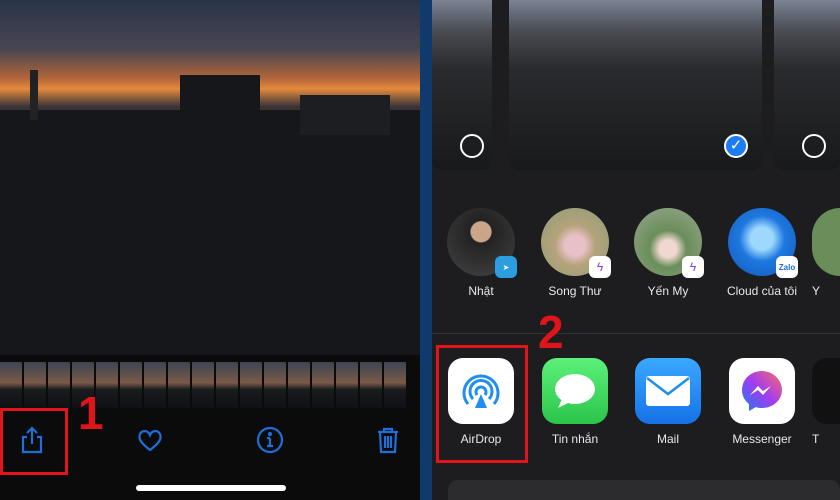 Image resolution: width=840 pixels, height=500 pixels. Describe the element at coordinates (388, 440) in the screenshot. I see `trash-icon` at that location.